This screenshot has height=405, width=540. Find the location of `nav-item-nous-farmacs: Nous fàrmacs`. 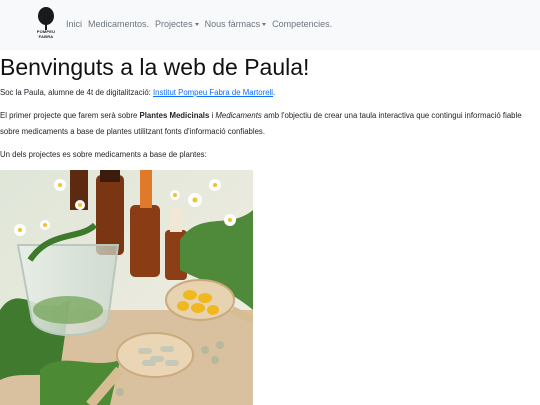

nav-item-nous-farmacs: Nous fàrmacs is located at coordinates (236, 24).